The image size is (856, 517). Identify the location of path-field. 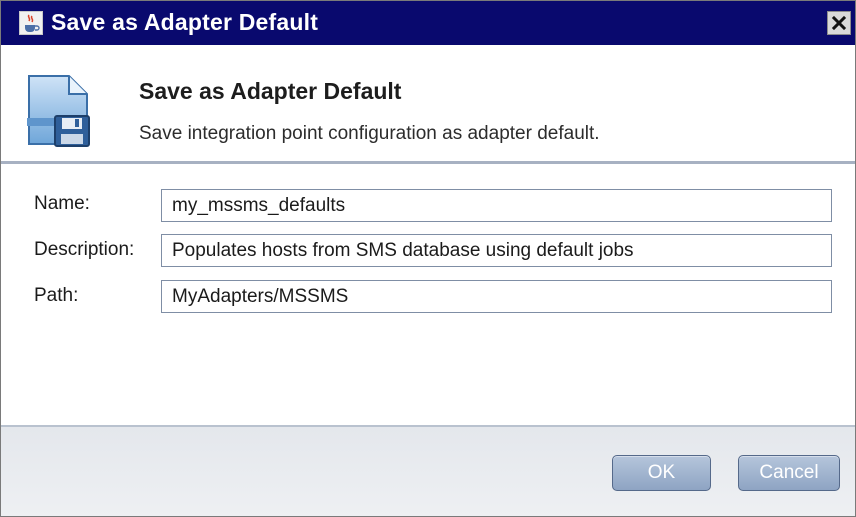
(496, 296).